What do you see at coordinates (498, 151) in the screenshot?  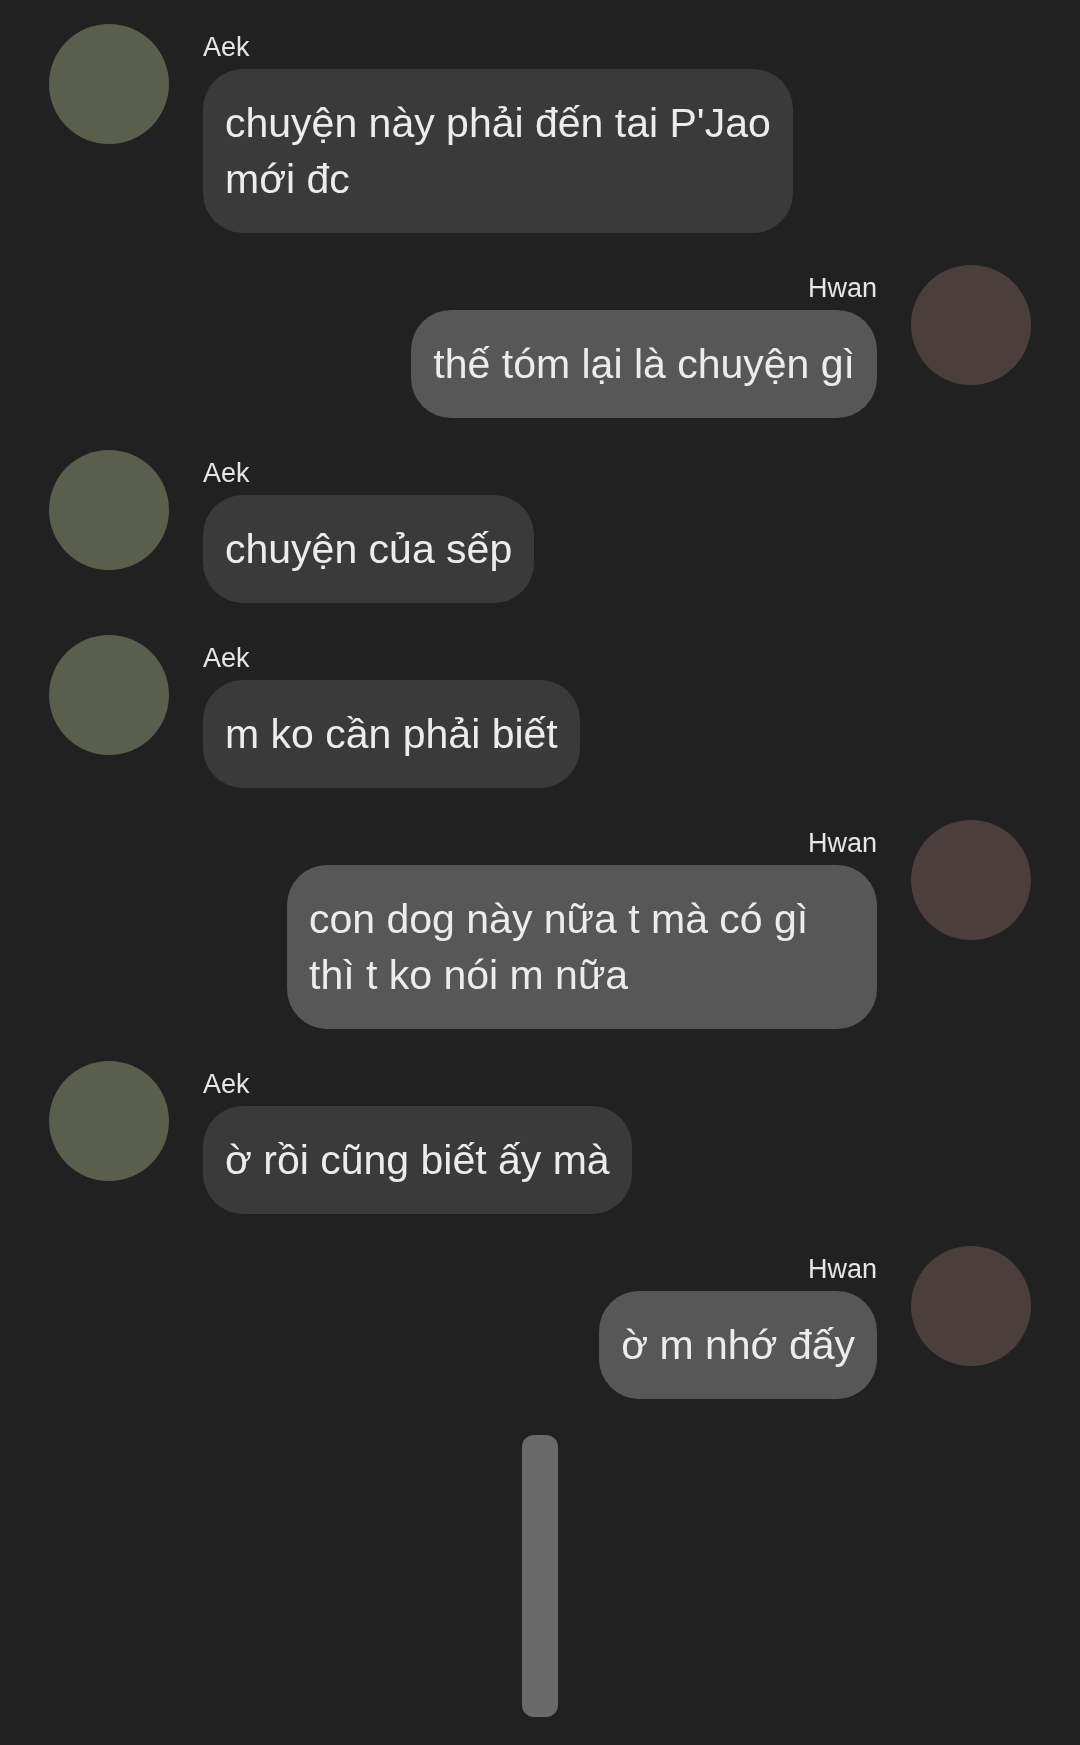 I see `message-bubble: chuyện này phải đến tai P'Jao mới đc` at bounding box center [498, 151].